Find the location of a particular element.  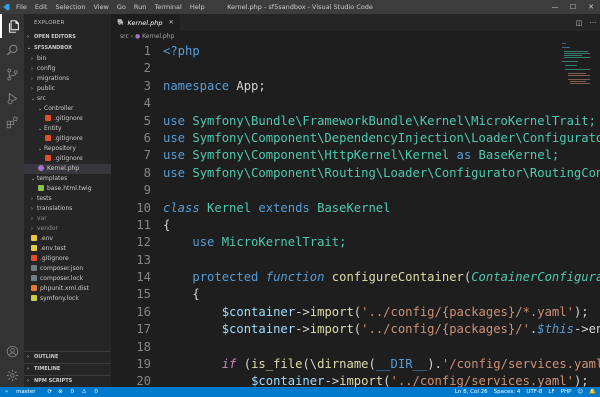

code-line: 1 <?php is located at coordinates (355, 51).